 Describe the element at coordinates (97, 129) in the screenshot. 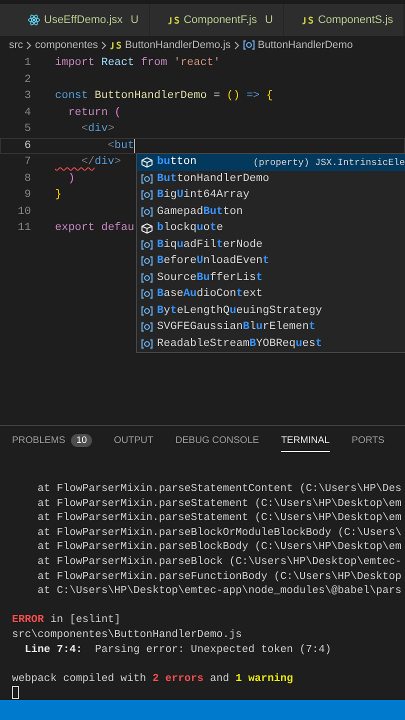

I see `code-line: <div>` at that location.